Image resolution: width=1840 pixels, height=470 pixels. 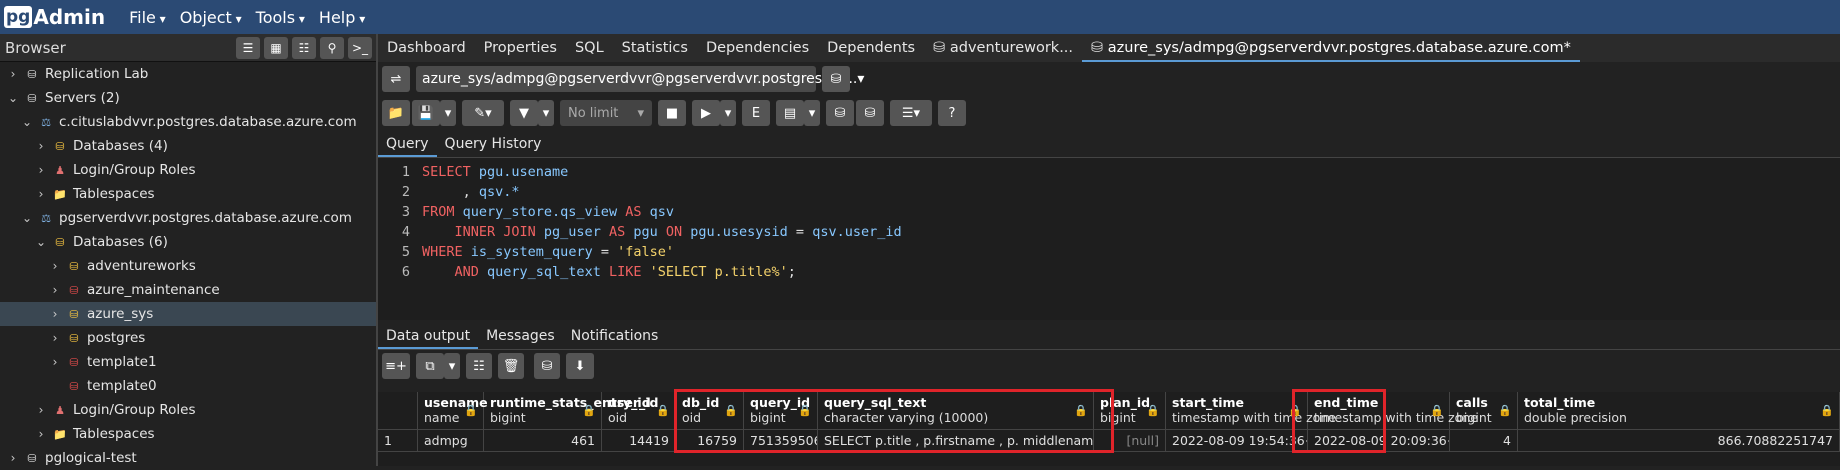 I want to click on tree-node: ⌄ ⛁ Servers (2), so click(x=188, y=98).